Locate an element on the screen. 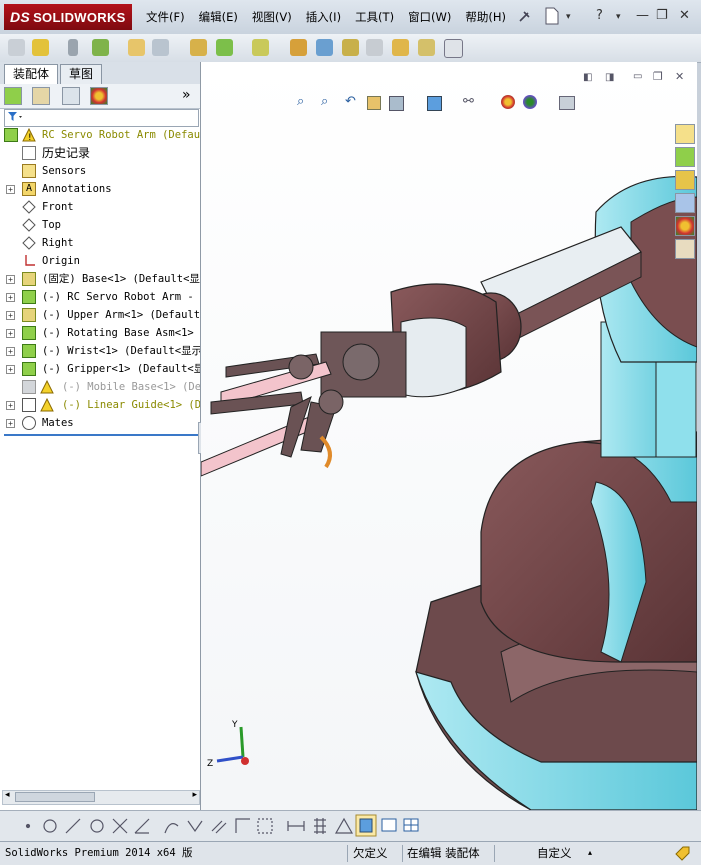  edit-component-icon is located at coordinates (224, 47).